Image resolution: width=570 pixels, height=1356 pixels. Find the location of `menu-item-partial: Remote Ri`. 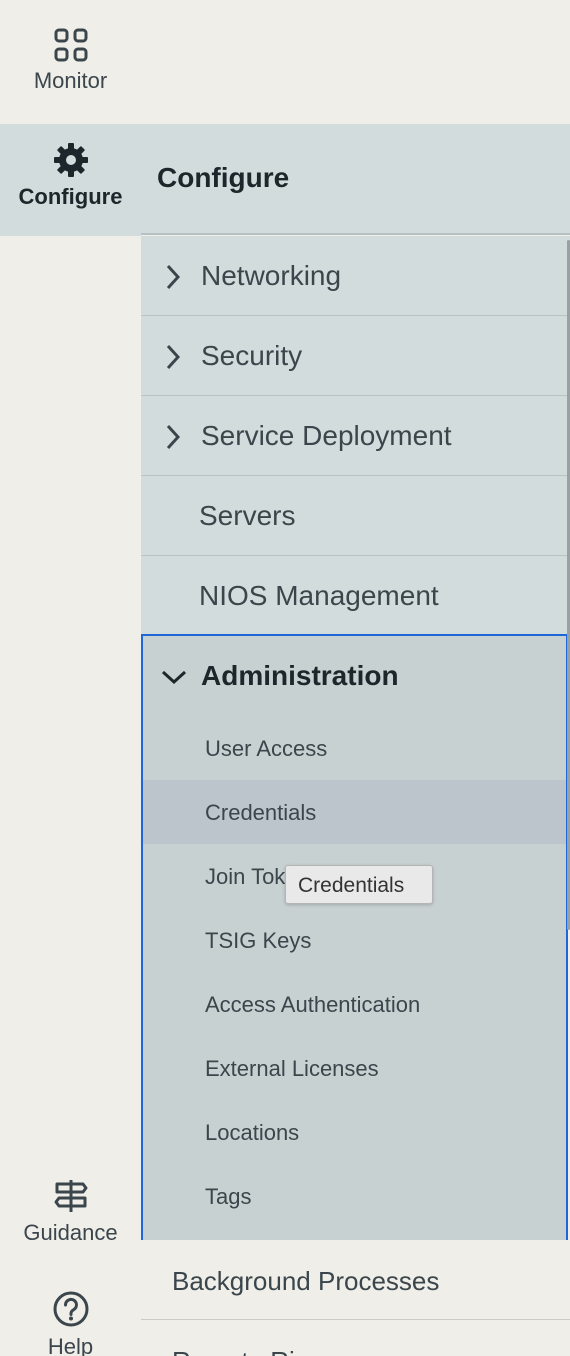

menu-item-partial: Remote Ri is located at coordinates (355, 1338).